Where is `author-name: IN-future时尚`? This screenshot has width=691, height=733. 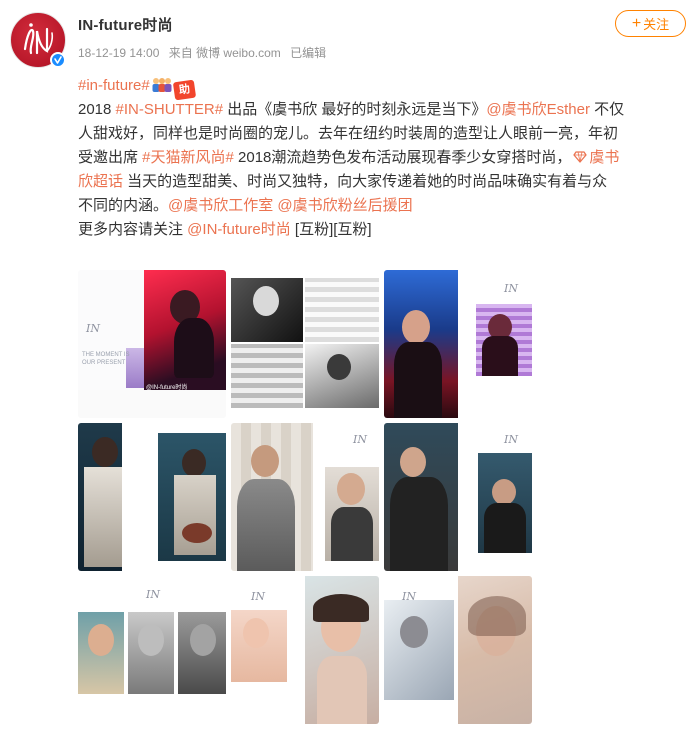
author-name: IN-future时尚 is located at coordinates (125, 24).